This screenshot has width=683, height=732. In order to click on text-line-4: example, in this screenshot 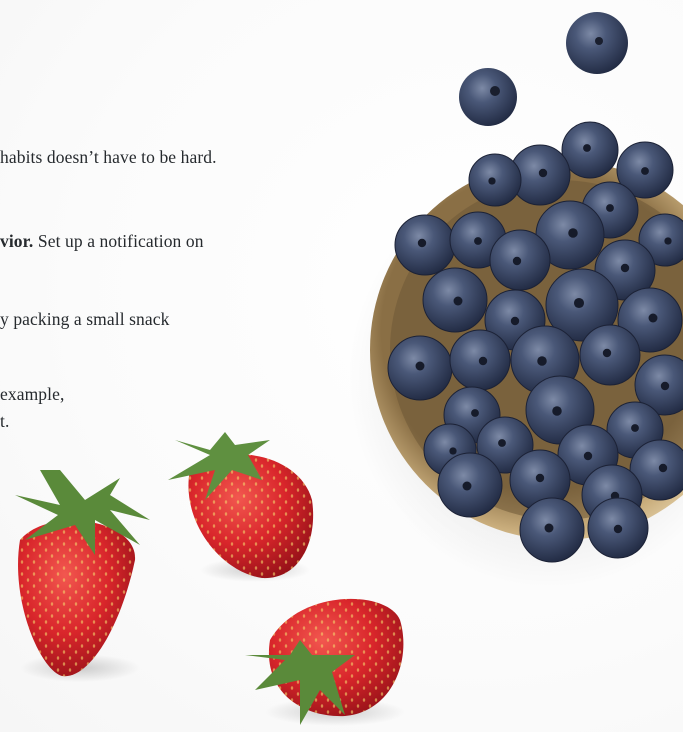, I will do `click(32, 394)`.